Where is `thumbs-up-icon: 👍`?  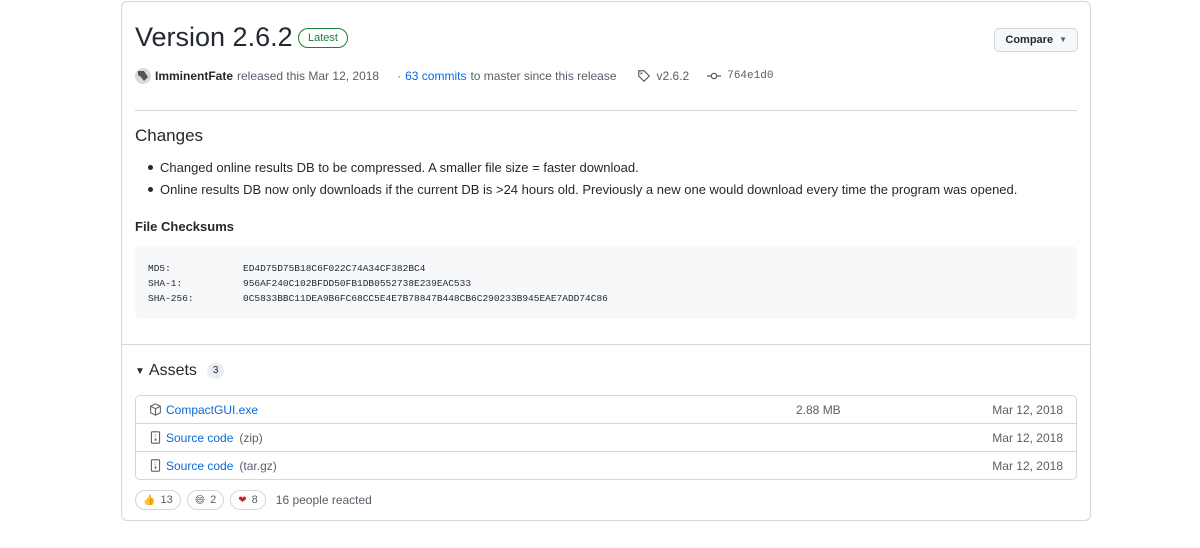 thumbs-up-icon: 👍 is located at coordinates (149, 500).